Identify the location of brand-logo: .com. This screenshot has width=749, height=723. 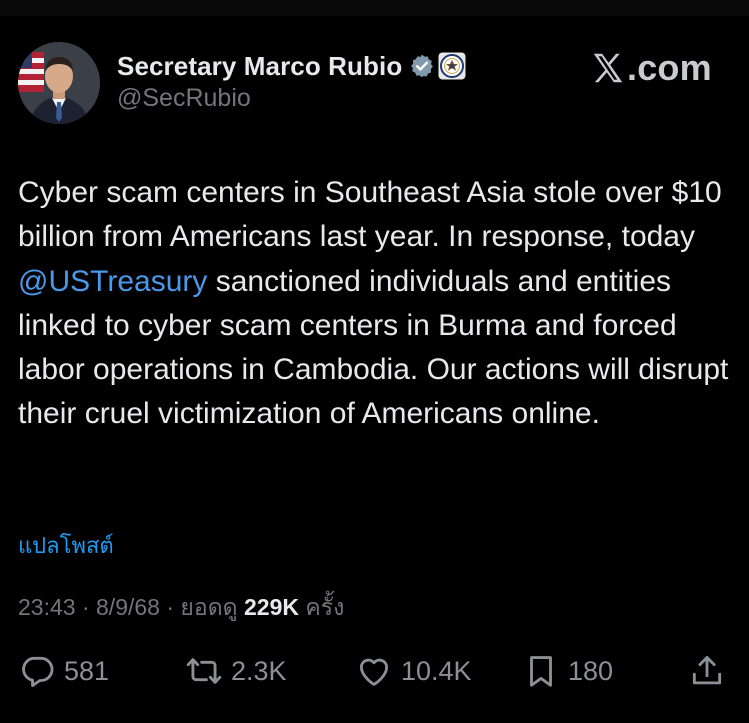
(651, 68).